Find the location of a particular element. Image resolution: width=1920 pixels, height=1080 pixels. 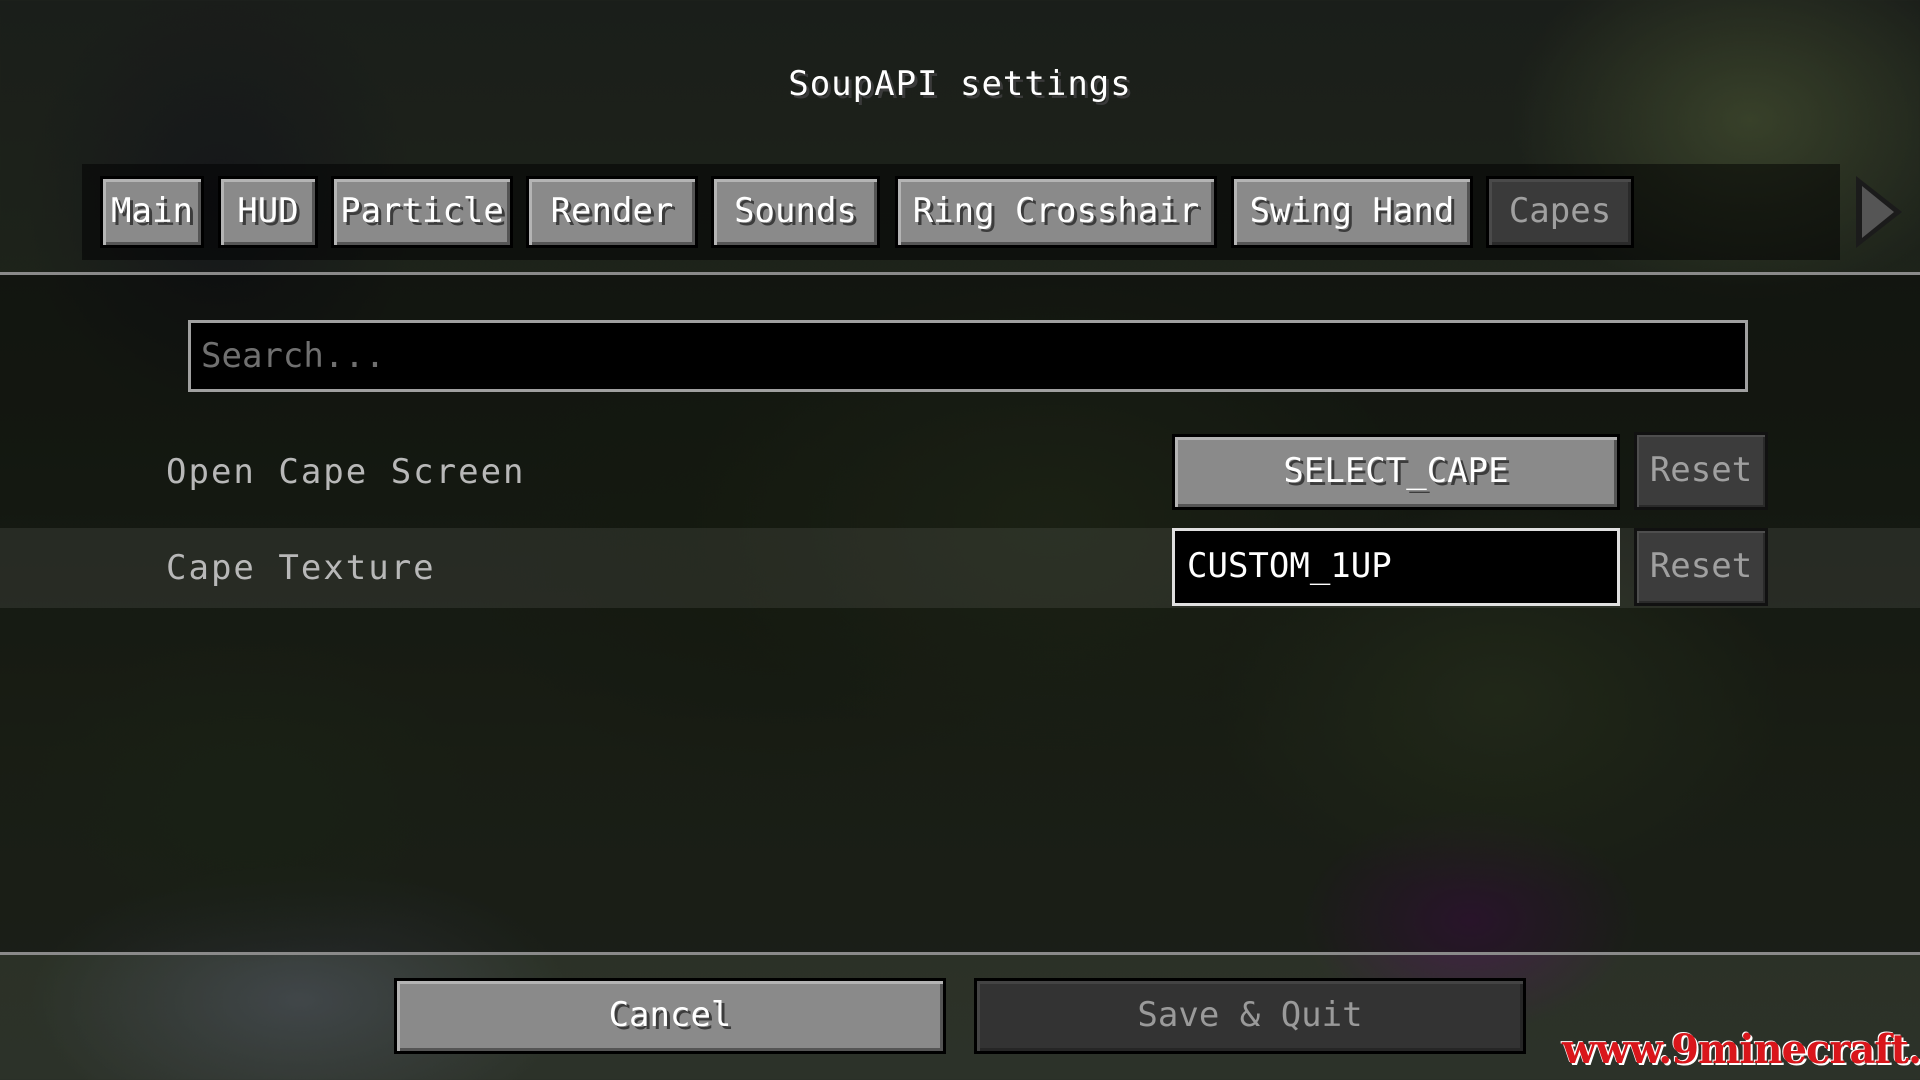

select-cape-button: SELECT_CAPE is located at coordinates (1396, 472).